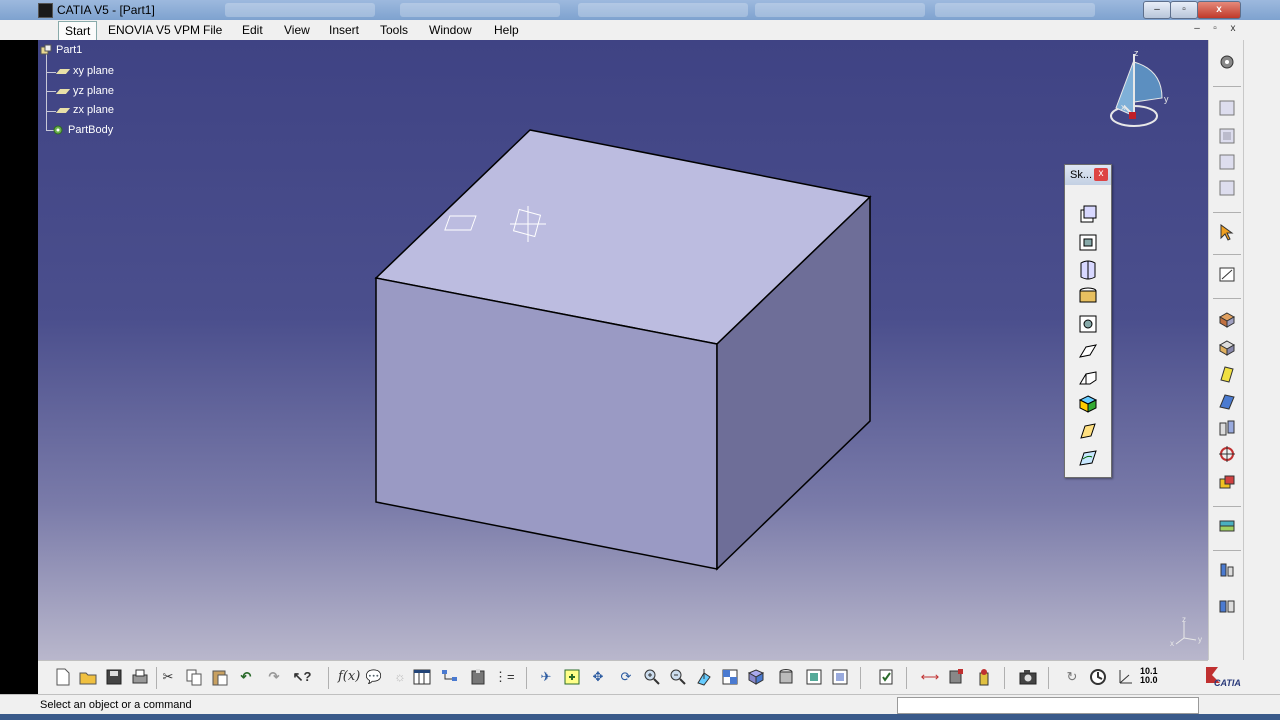 This screenshot has width=1280, height=720. What do you see at coordinates (1227, 274) in the screenshot?
I see `sketch-icon` at bounding box center [1227, 274].